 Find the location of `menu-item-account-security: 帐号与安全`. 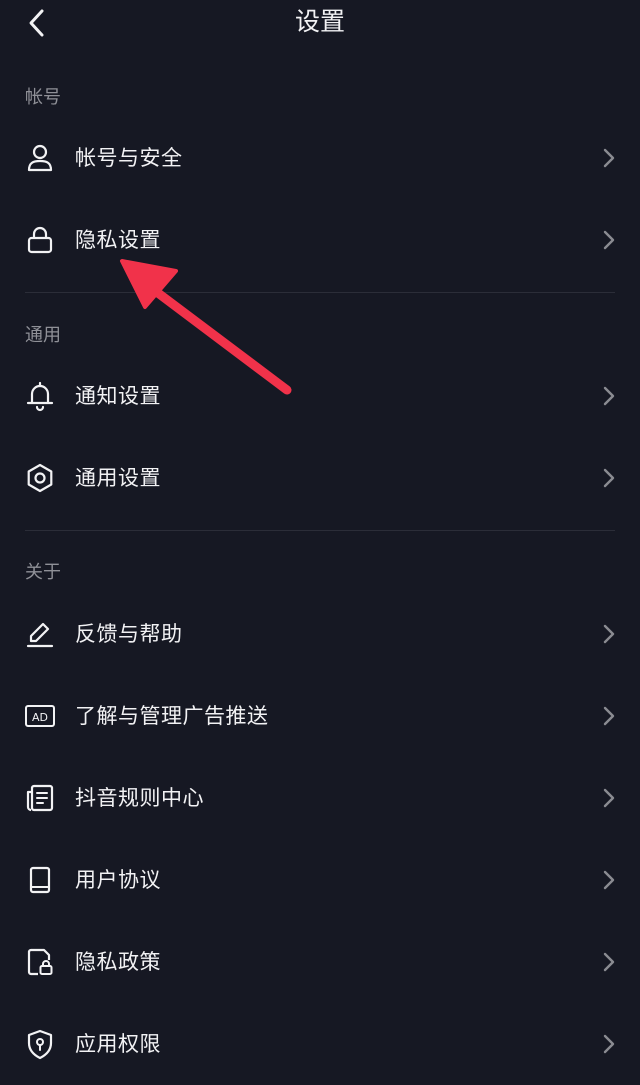

menu-item-account-security: 帐号与安全 is located at coordinates (320, 158).